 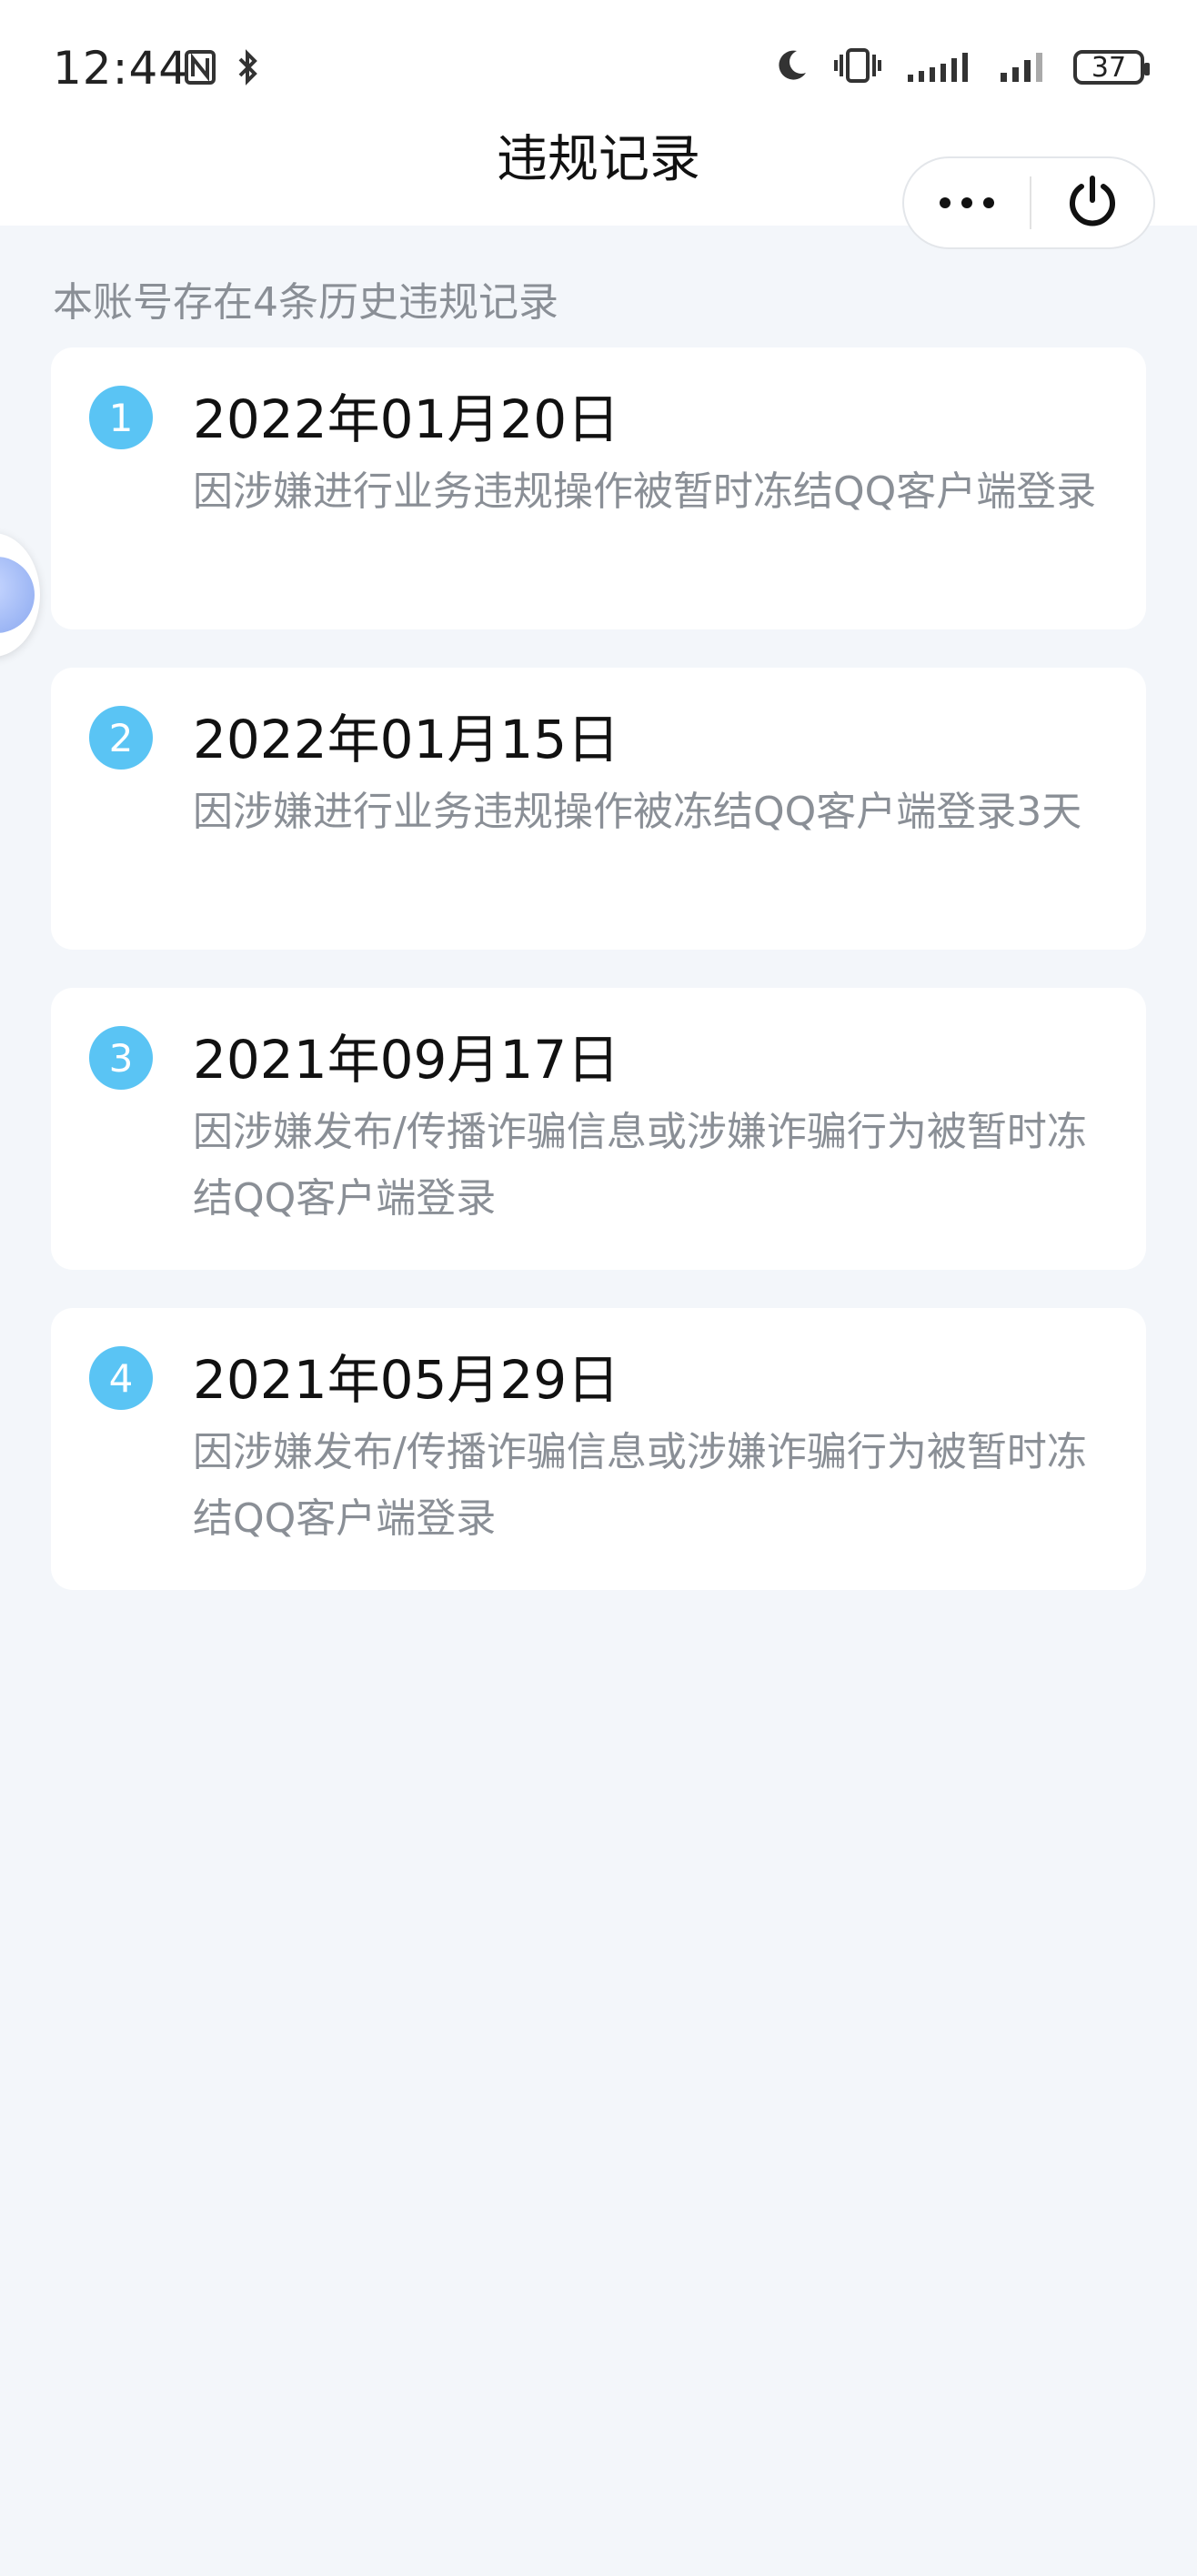 I want to click on record-summary: 本账号存在4条历史违规记录, so click(x=305, y=302).